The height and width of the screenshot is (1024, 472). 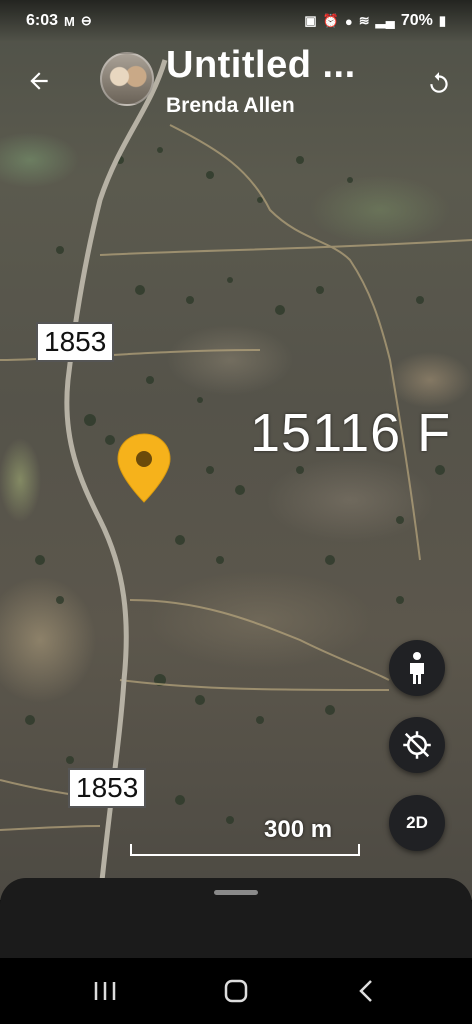 What do you see at coordinates (127, 79) in the screenshot?
I see `avatar` at bounding box center [127, 79].